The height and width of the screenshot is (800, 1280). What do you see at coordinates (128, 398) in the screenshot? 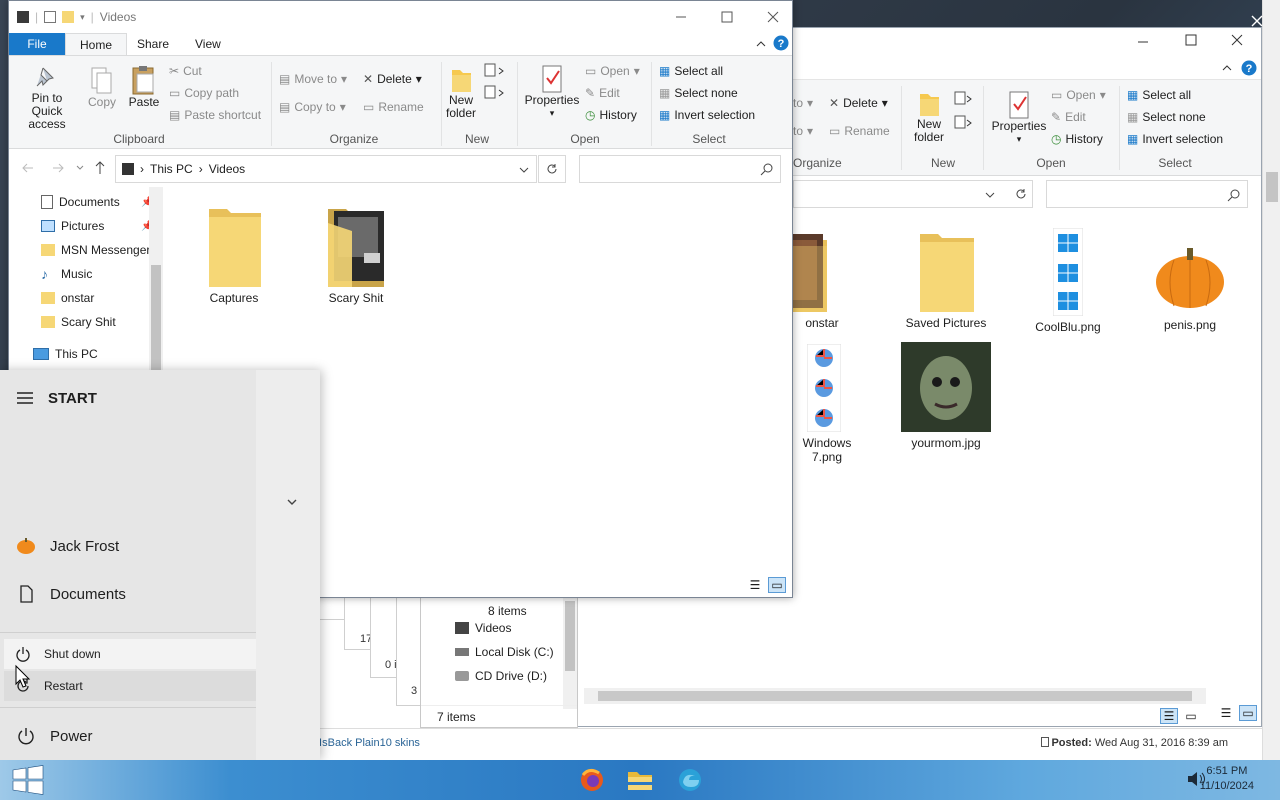
I see `start-header: START` at bounding box center [128, 398].